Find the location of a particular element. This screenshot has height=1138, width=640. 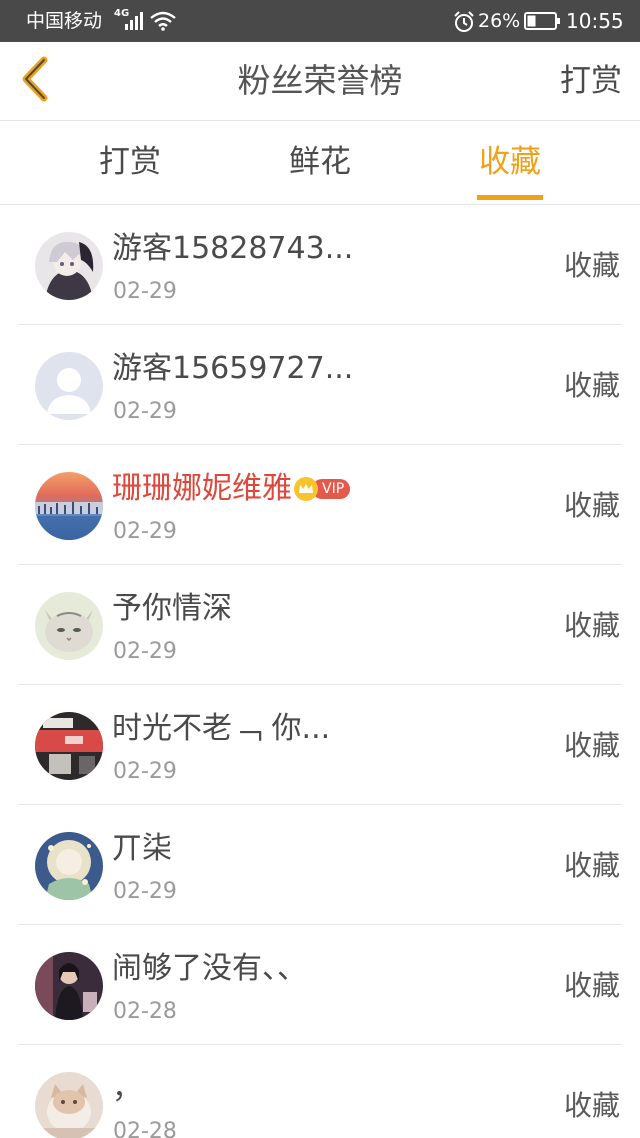

active-tab-indicator is located at coordinates (510, 197).